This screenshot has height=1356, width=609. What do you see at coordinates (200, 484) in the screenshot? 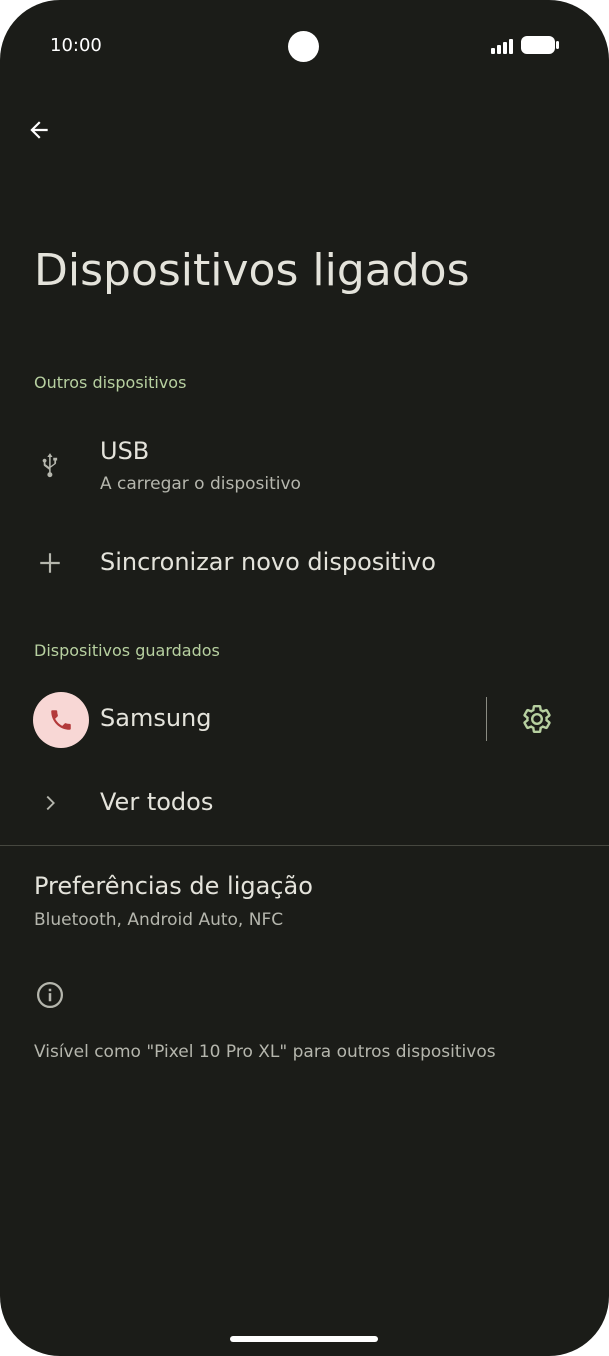
I see `usb-subtitle: A carregar o dispositivo` at bounding box center [200, 484].